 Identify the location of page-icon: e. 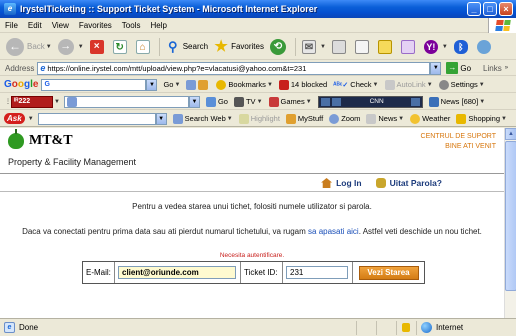
(43, 68).